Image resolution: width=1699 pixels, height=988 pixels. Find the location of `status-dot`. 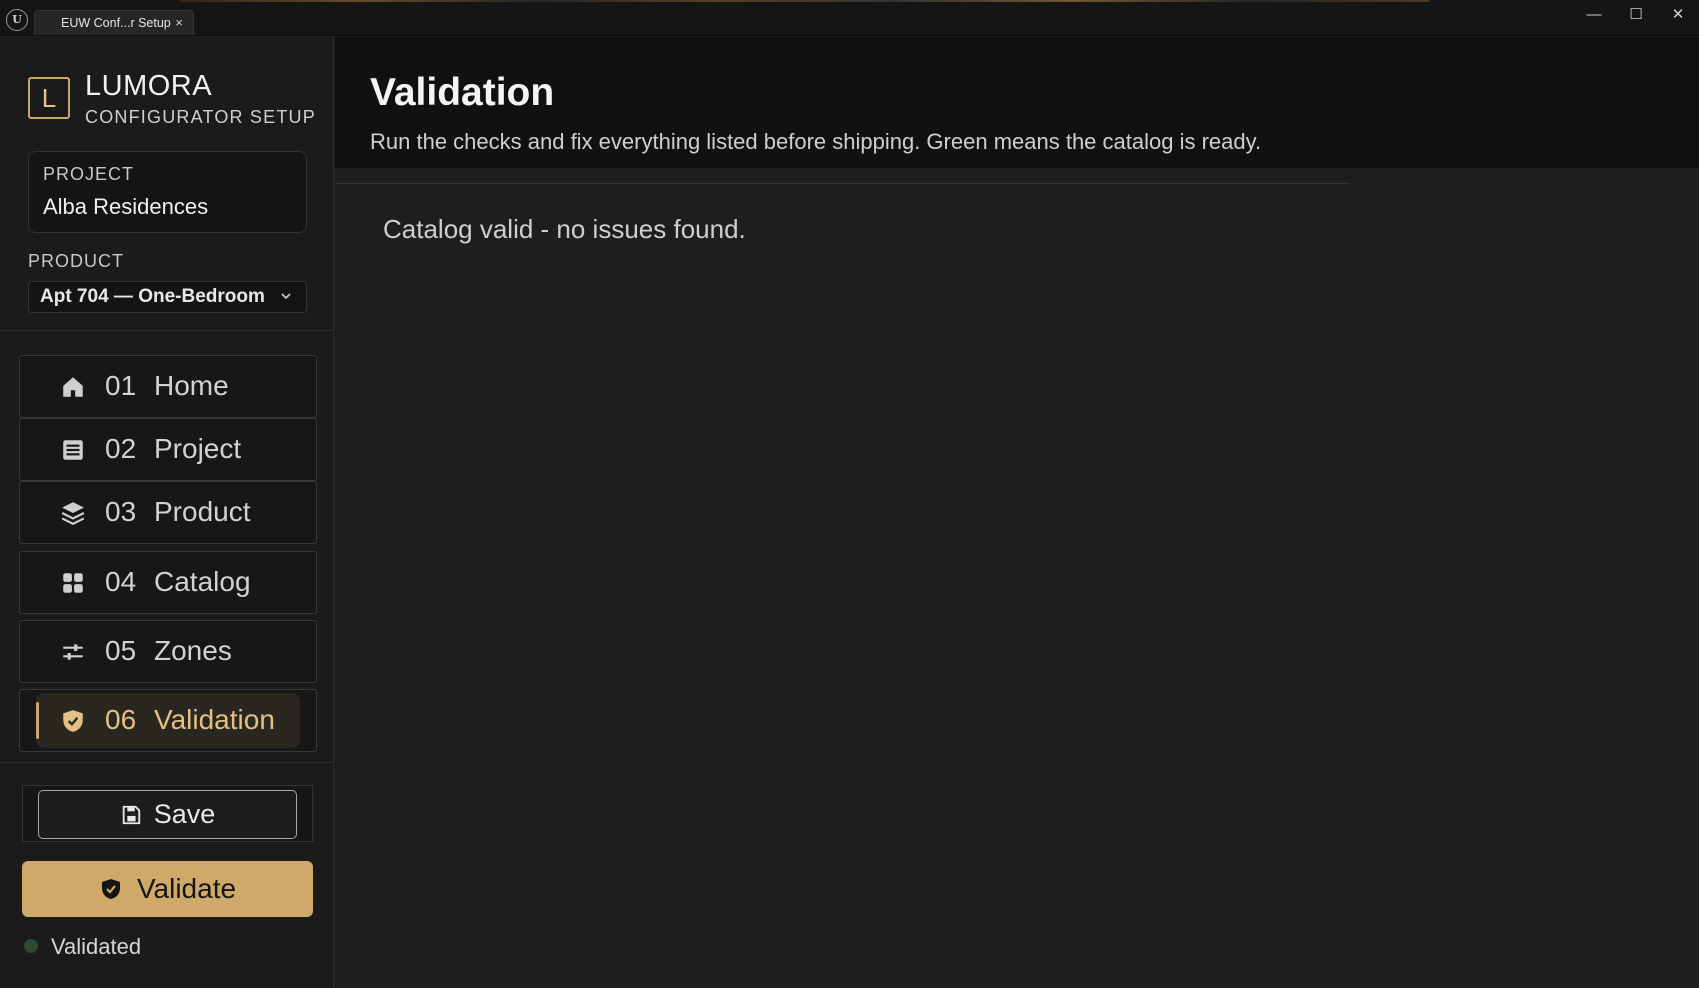

status-dot is located at coordinates (31, 946).